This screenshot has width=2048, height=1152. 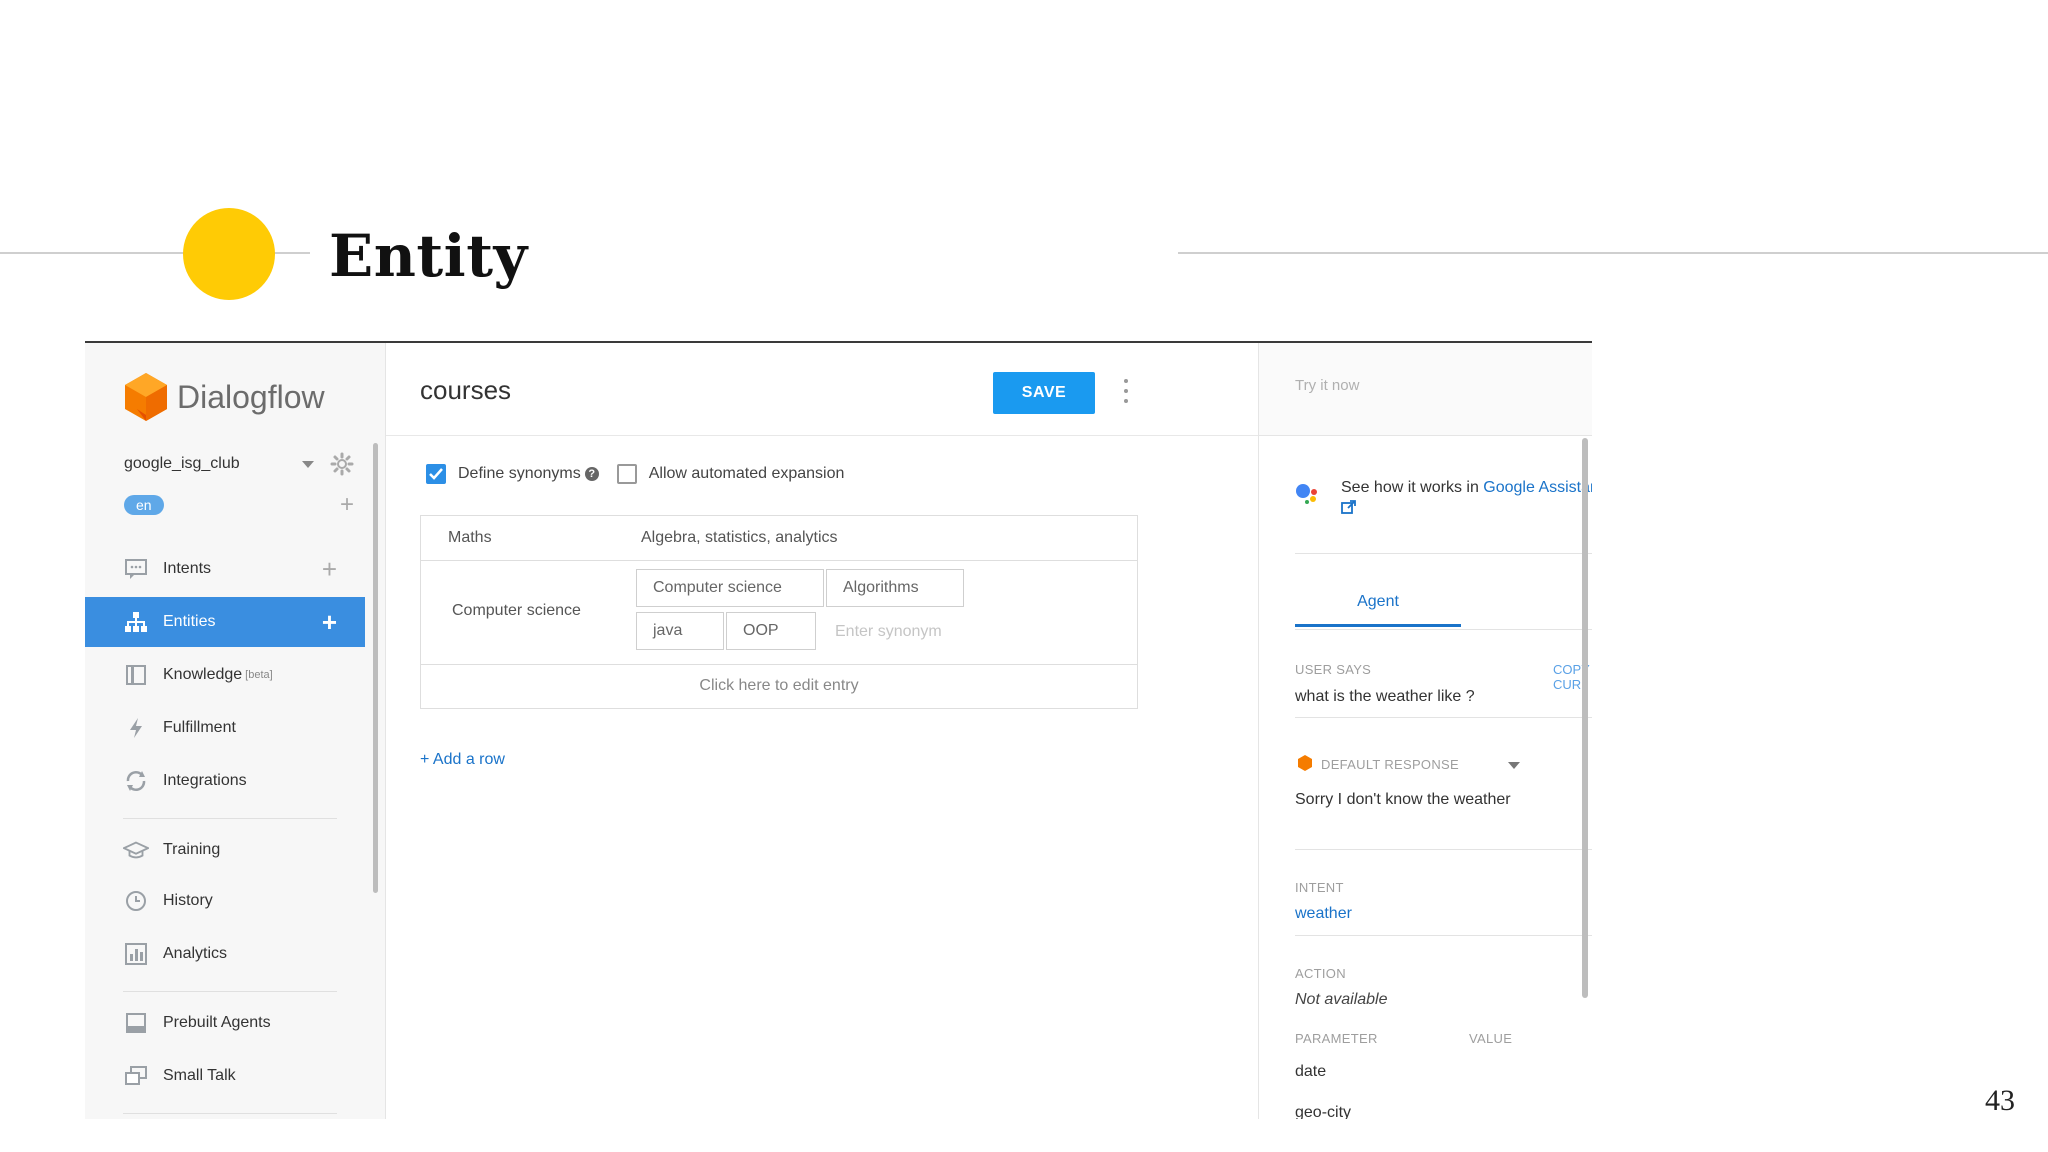 What do you see at coordinates (1323, 914) in the screenshot?
I see `intent-link: weather` at bounding box center [1323, 914].